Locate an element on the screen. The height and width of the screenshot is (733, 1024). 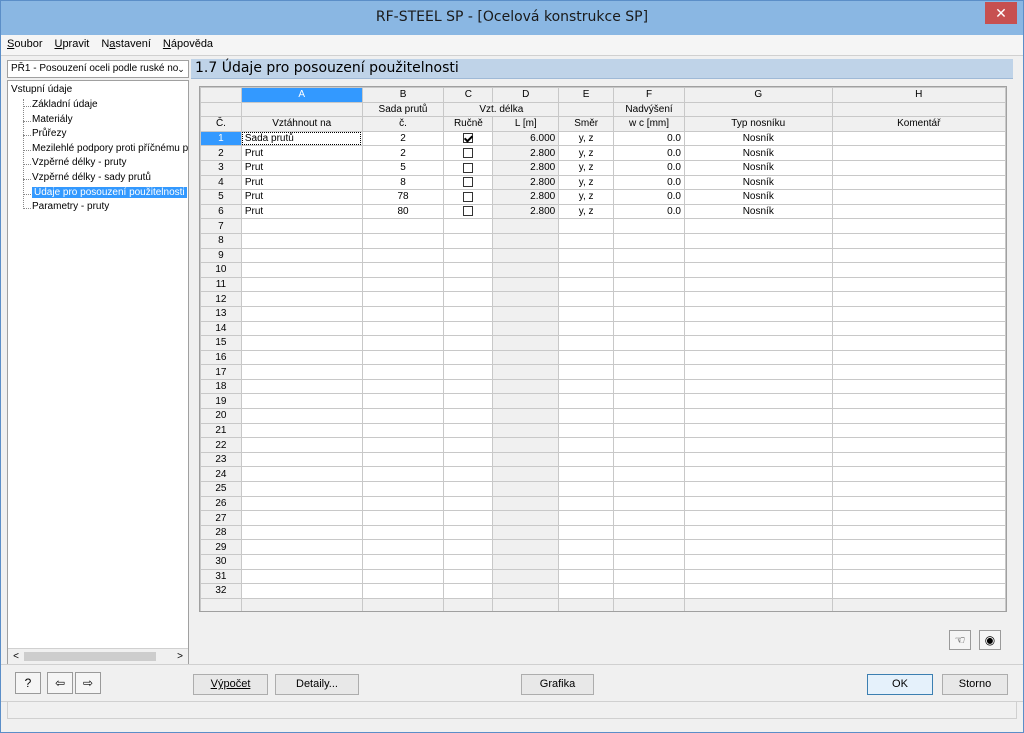
tree-item-2: Průřezy is located at coordinates (49, 133).